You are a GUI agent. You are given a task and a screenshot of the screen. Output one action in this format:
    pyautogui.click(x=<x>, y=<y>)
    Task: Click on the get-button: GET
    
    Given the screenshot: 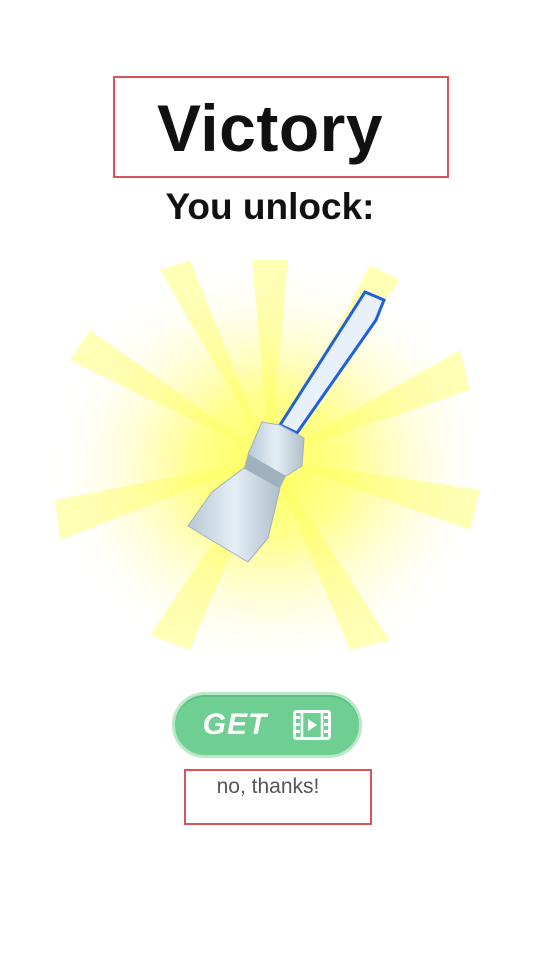 What is the action you would take?
    pyautogui.click(x=267, y=725)
    